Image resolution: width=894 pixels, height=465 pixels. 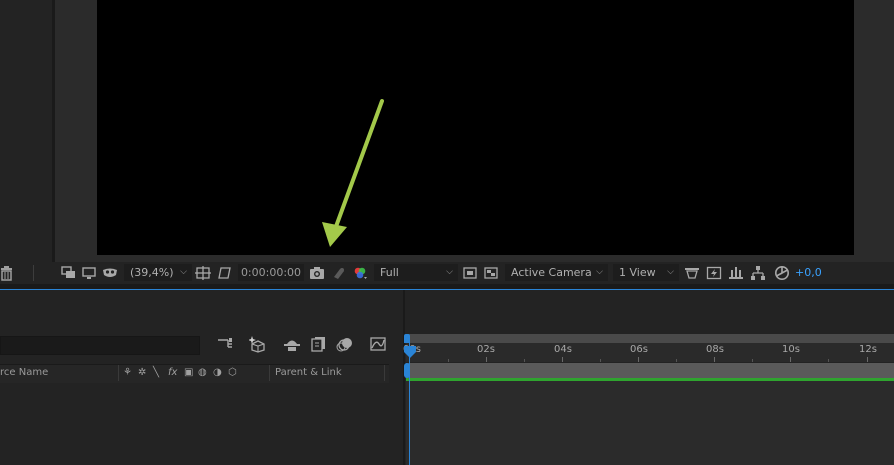 What do you see at coordinates (650, 338) in the screenshot?
I see `work-area-bar` at bounding box center [650, 338].